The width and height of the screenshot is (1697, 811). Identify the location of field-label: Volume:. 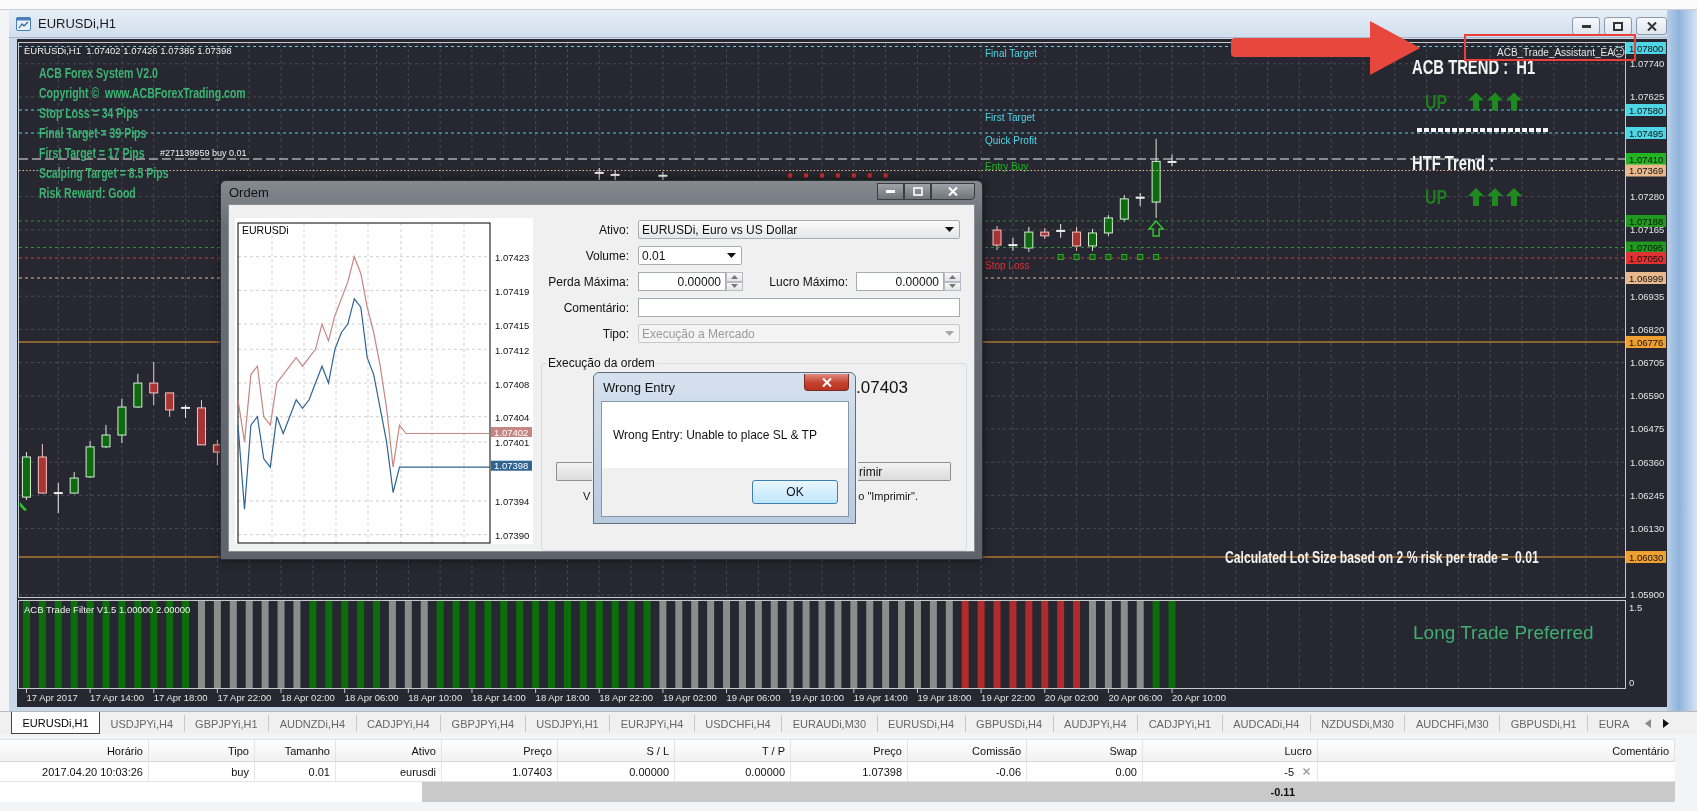
(606, 255).